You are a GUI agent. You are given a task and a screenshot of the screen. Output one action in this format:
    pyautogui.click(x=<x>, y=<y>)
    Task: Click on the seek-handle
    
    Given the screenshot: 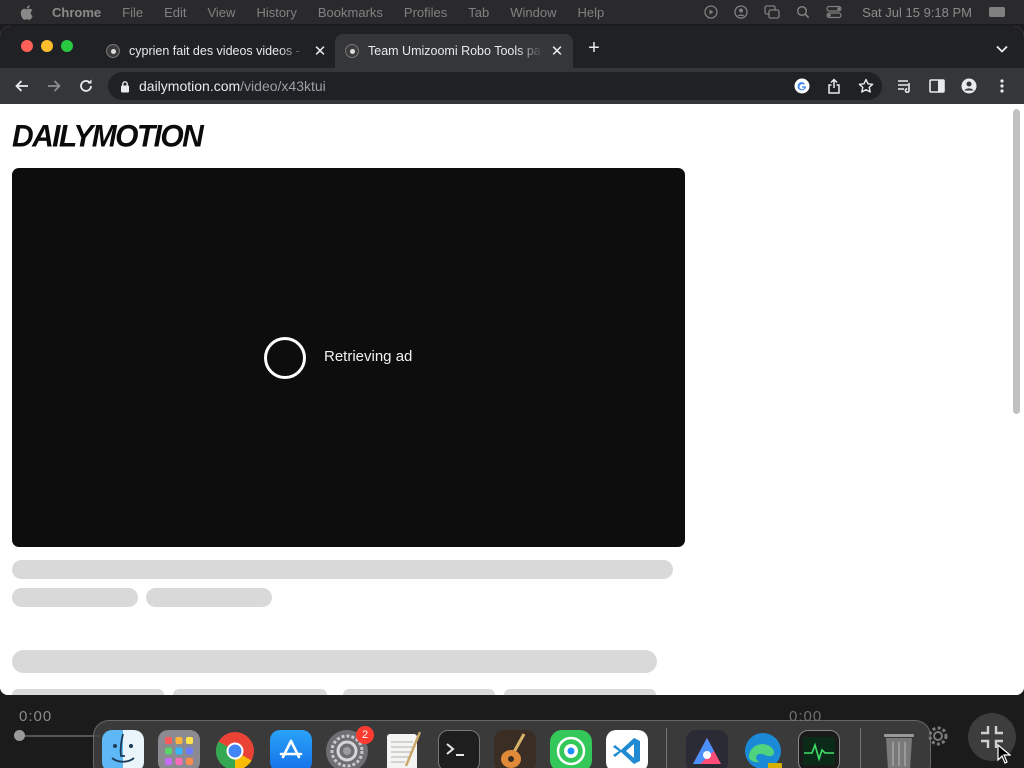 What is the action you would take?
    pyautogui.click(x=19, y=735)
    